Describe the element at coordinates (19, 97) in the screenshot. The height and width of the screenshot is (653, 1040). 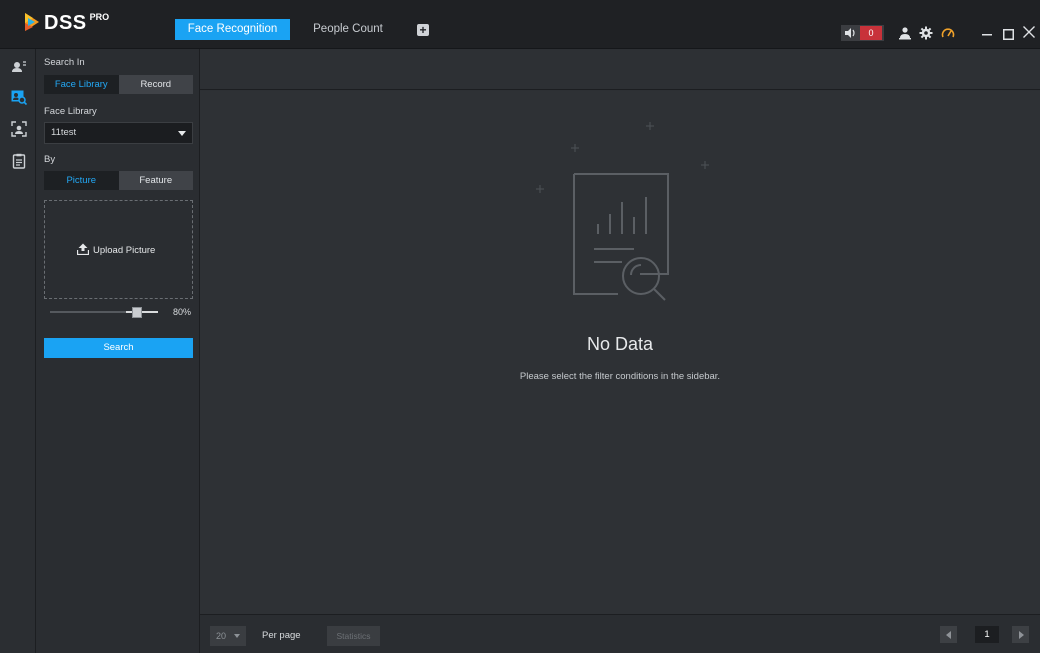
I see `face-search-icon` at that location.